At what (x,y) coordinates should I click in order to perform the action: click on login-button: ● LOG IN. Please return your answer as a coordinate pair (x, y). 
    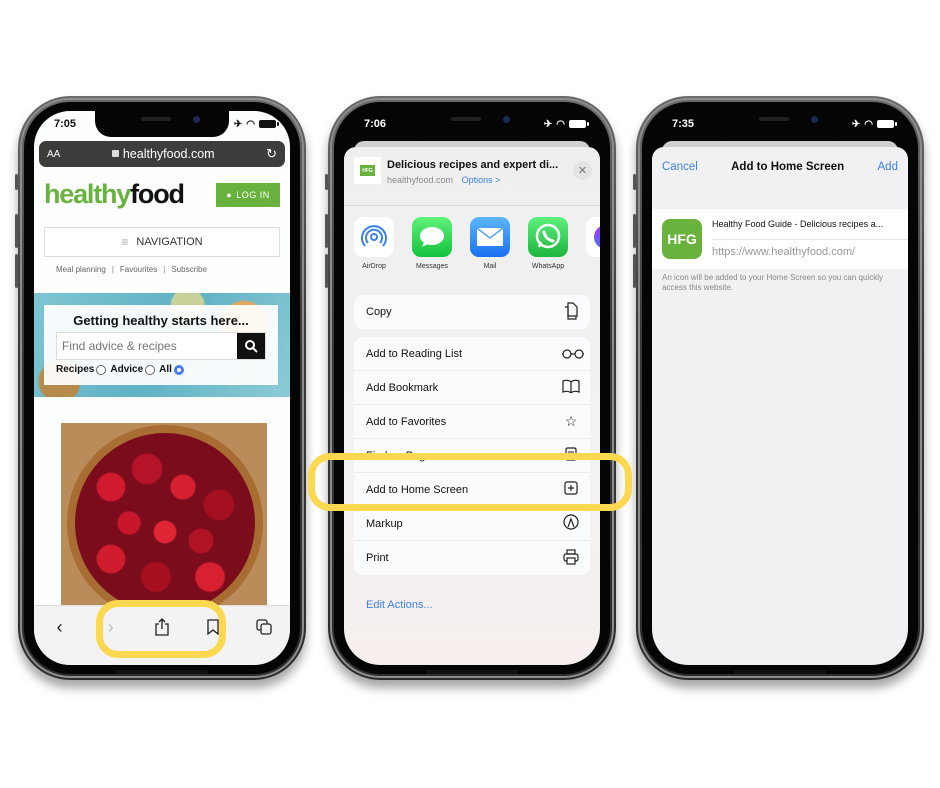
    Looking at the image, I should click on (248, 195).